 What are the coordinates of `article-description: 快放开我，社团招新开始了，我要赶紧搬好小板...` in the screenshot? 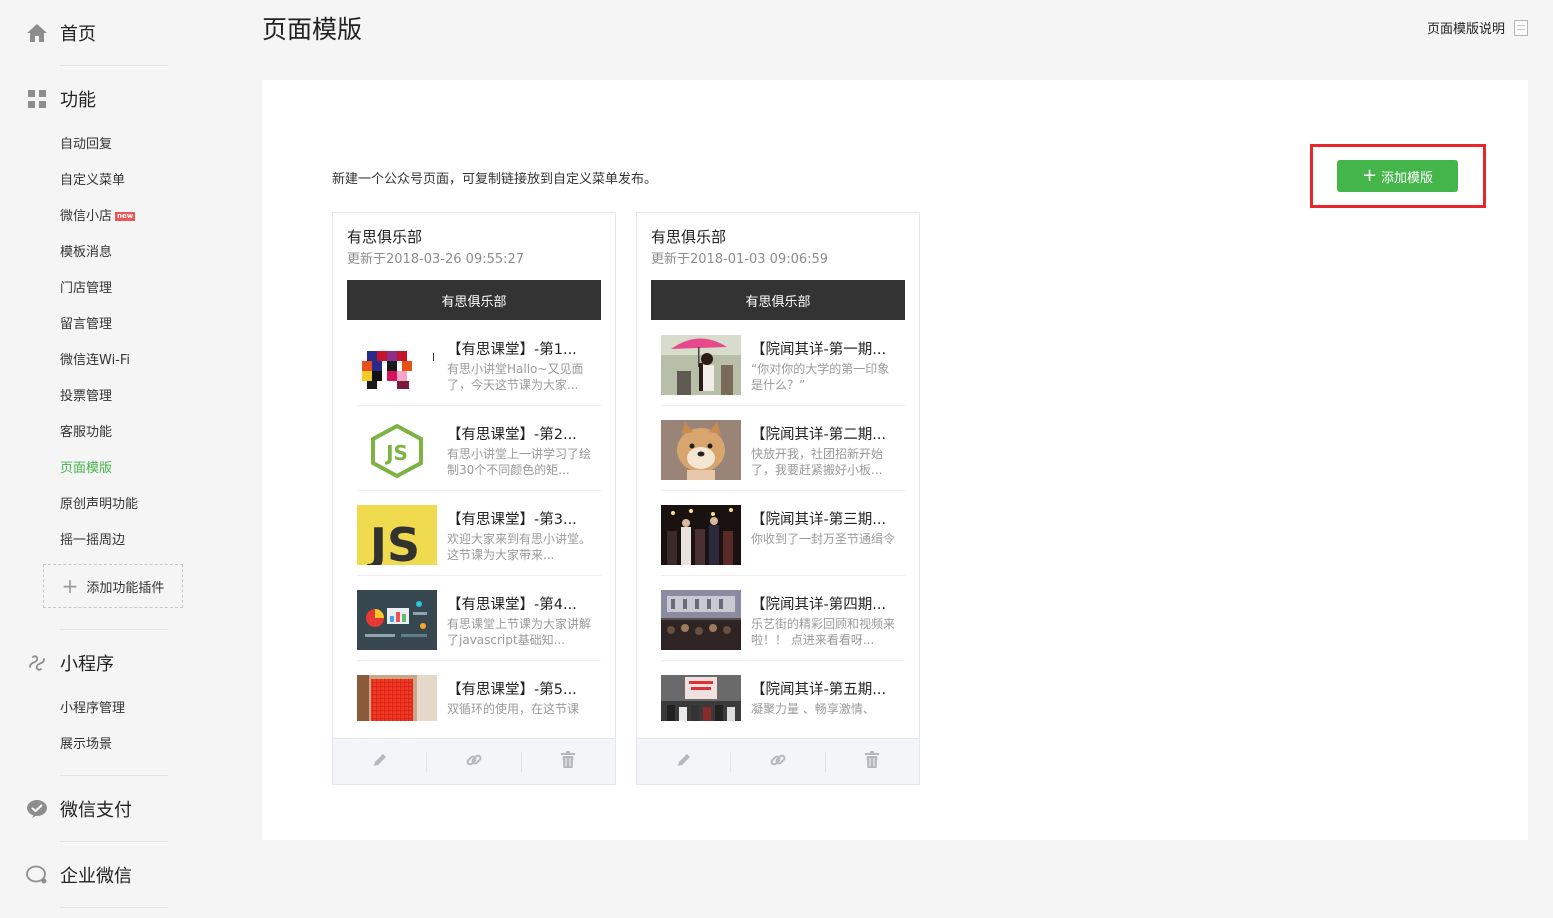 It's located at (817, 462).